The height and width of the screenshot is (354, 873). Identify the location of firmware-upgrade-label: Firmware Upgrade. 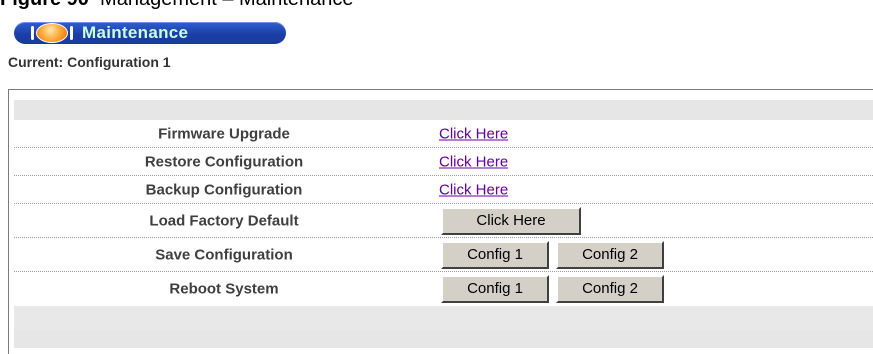
(224, 133).